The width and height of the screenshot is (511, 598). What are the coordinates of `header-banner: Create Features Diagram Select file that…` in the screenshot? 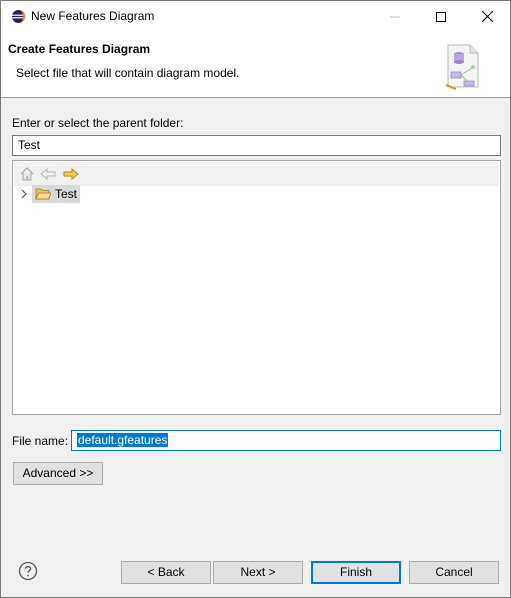 It's located at (255, 65).